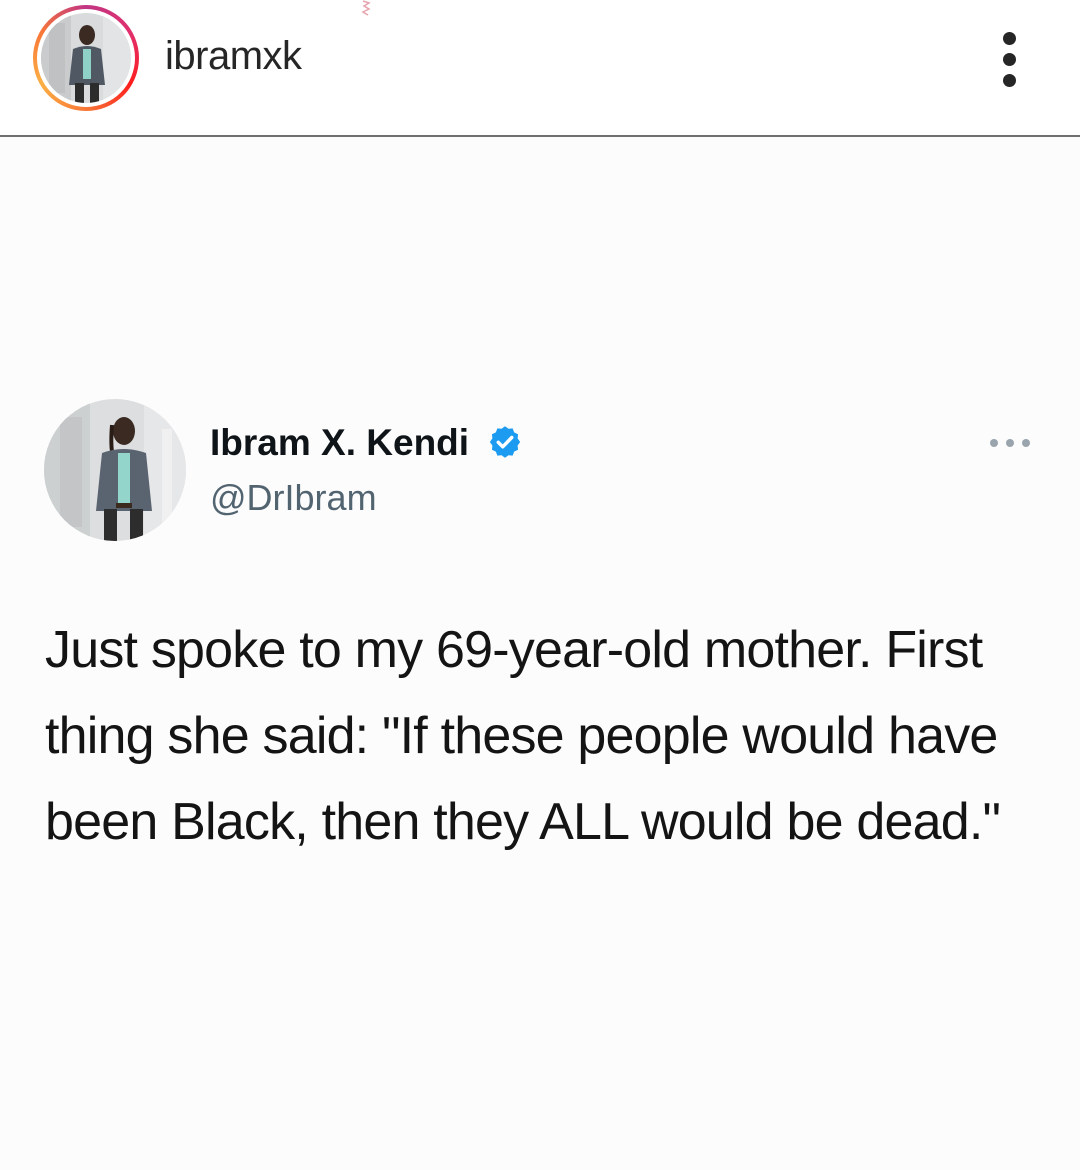 The width and height of the screenshot is (1080, 1170). Describe the element at coordinates (233, 56) in the screenshot. I see `profile-username: ibramxk` at that location.